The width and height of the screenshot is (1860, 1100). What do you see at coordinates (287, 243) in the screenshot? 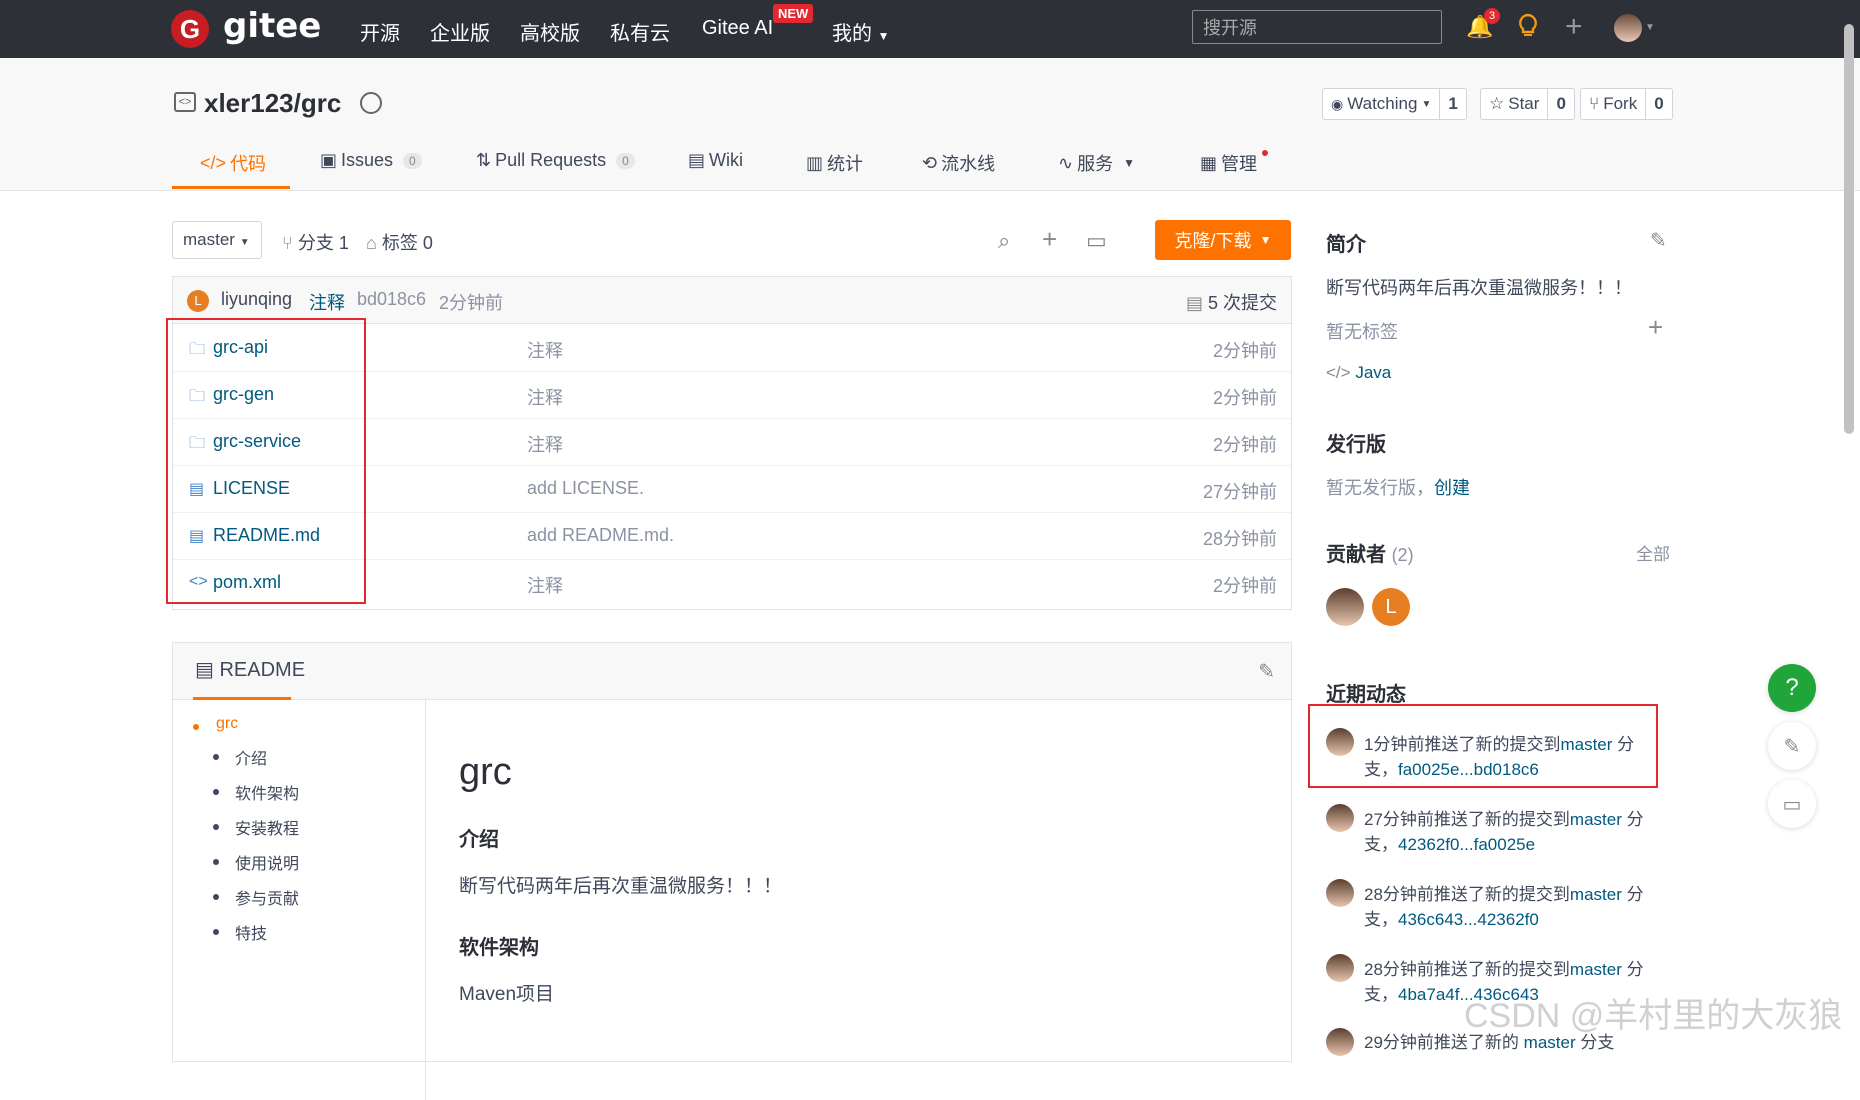
I see `branch-icon: ⑂` at bounding box center [287, 243].